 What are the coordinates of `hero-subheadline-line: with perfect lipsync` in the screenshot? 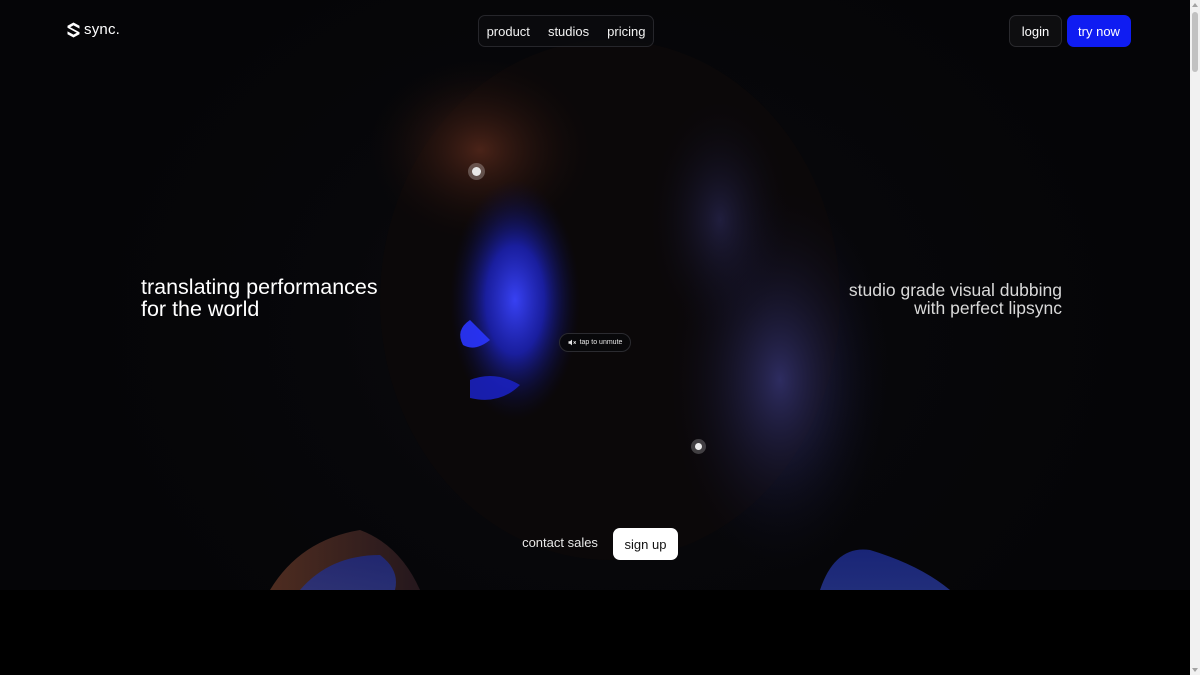 It's located at (988, 308).